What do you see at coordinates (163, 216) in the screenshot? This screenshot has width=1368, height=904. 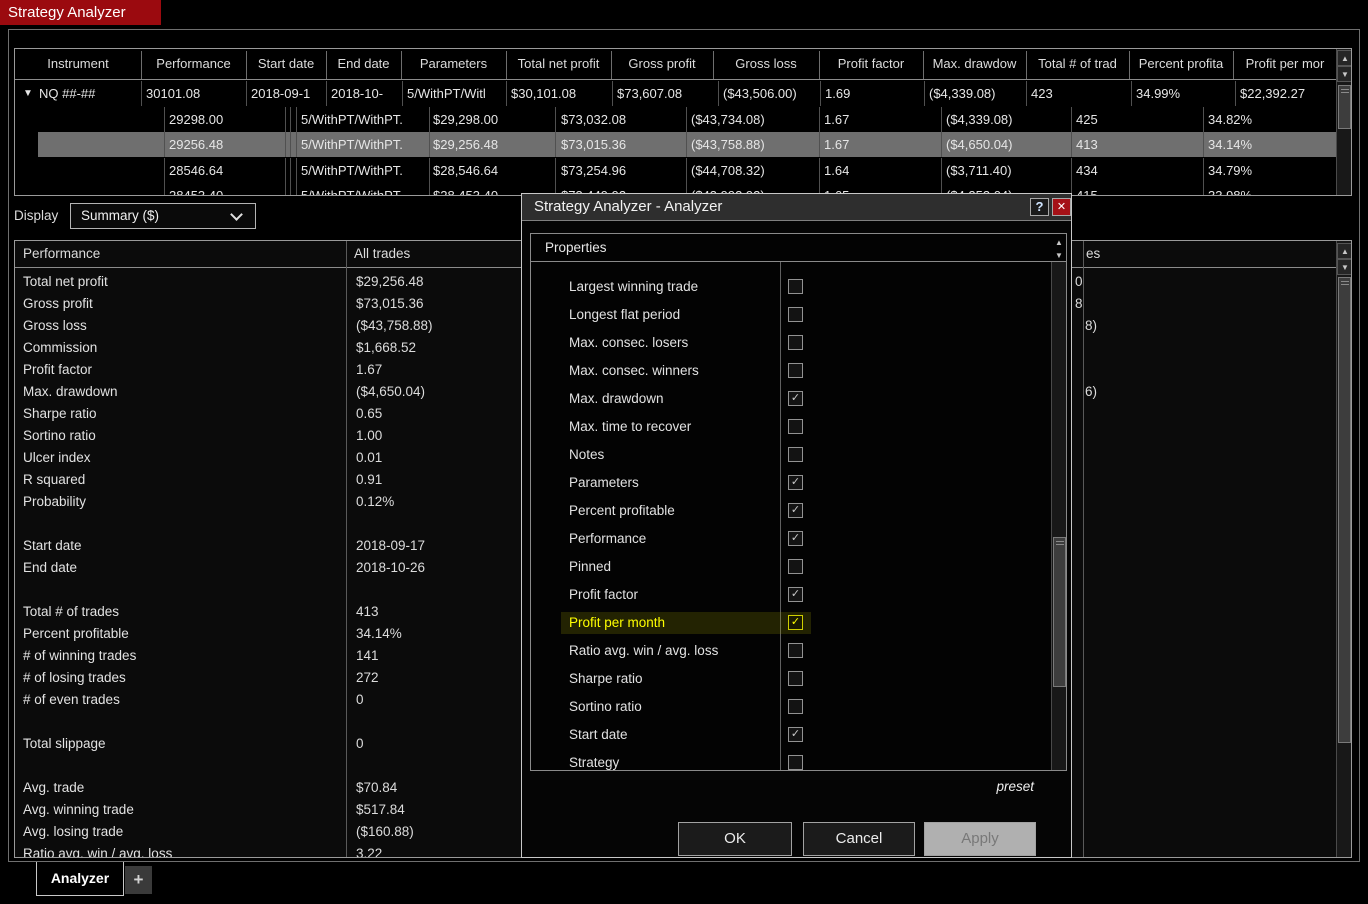 I see `display-dropdown: Summary ($)` at bounding box center [163, 216].